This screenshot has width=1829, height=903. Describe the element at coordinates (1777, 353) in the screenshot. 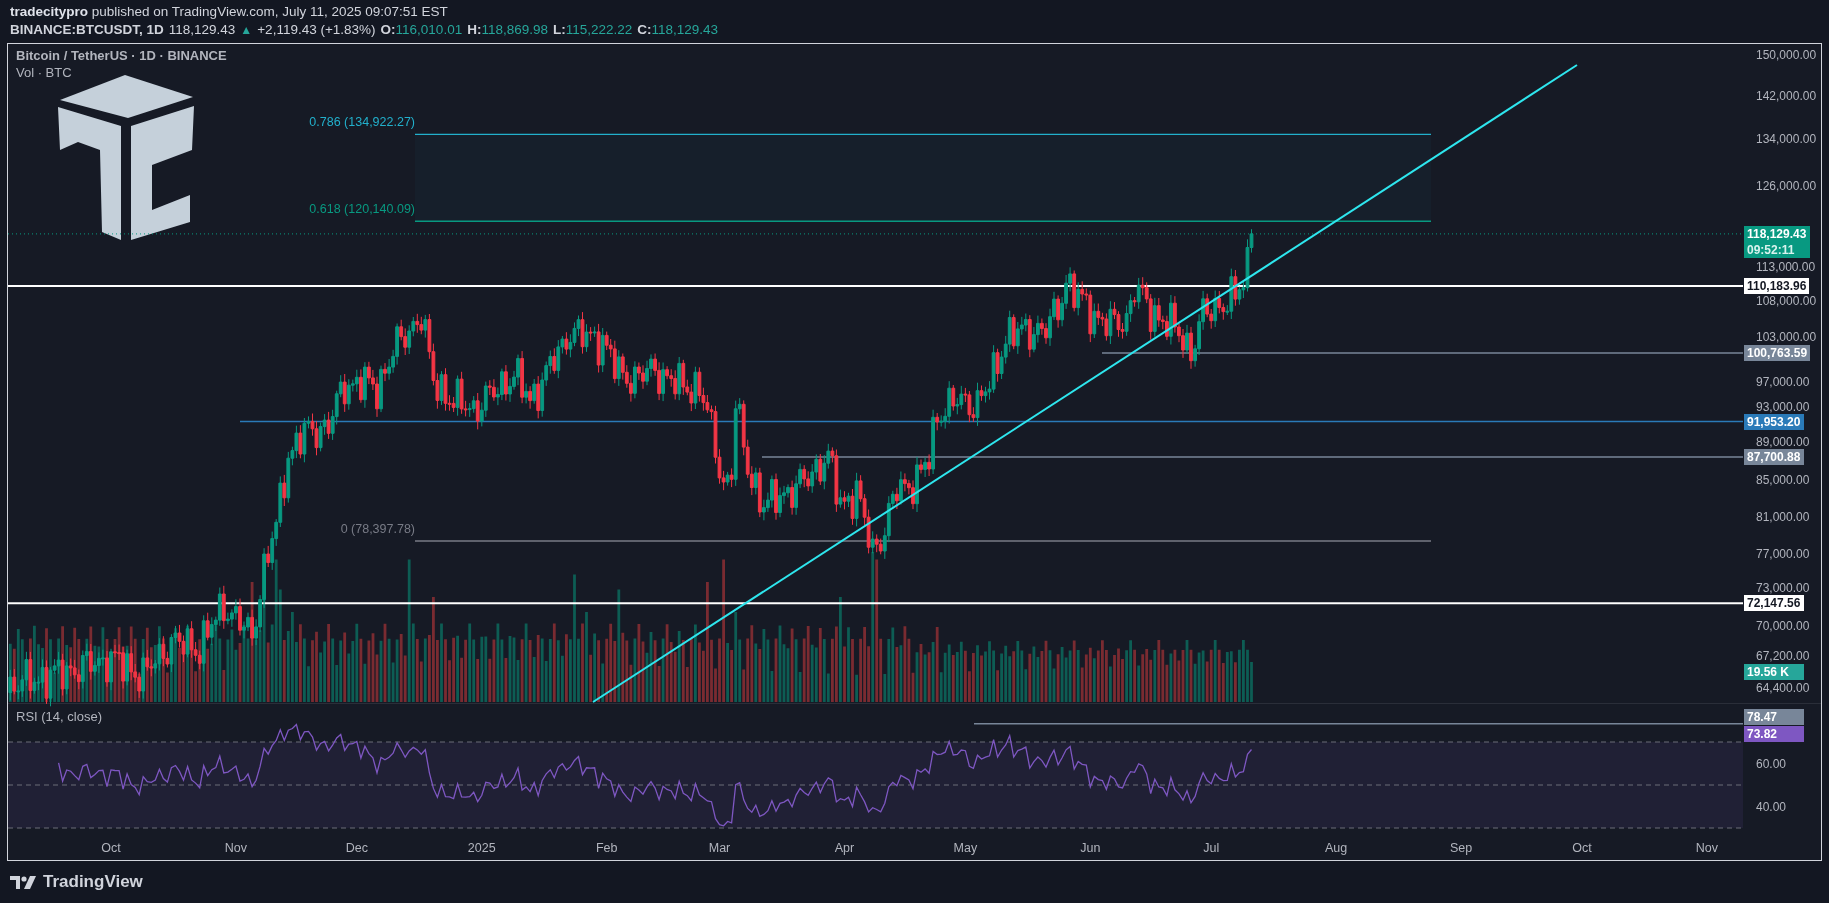

I see `price-tag: 100,763.59` at that location.